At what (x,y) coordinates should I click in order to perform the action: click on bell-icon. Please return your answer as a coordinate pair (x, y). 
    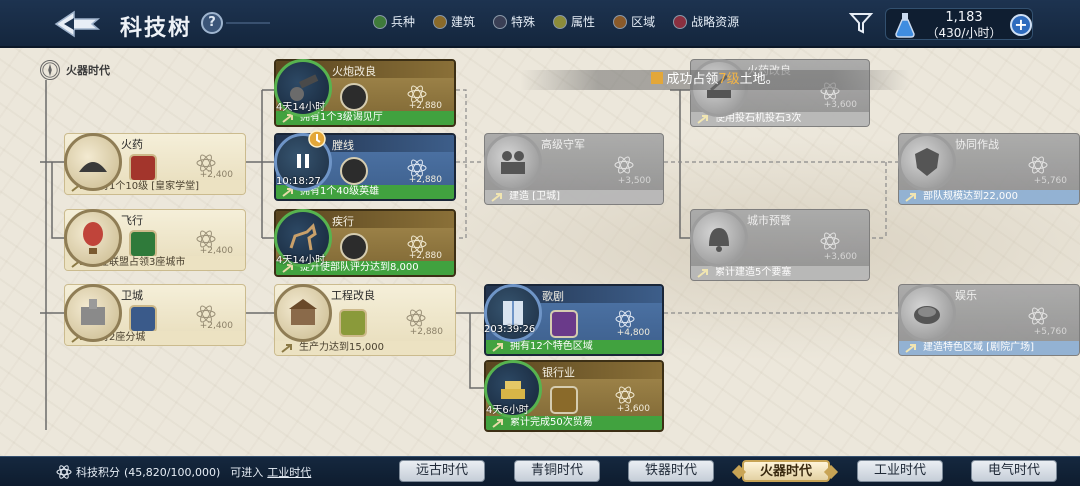
    Looking at the image, I should click on (719, 240).